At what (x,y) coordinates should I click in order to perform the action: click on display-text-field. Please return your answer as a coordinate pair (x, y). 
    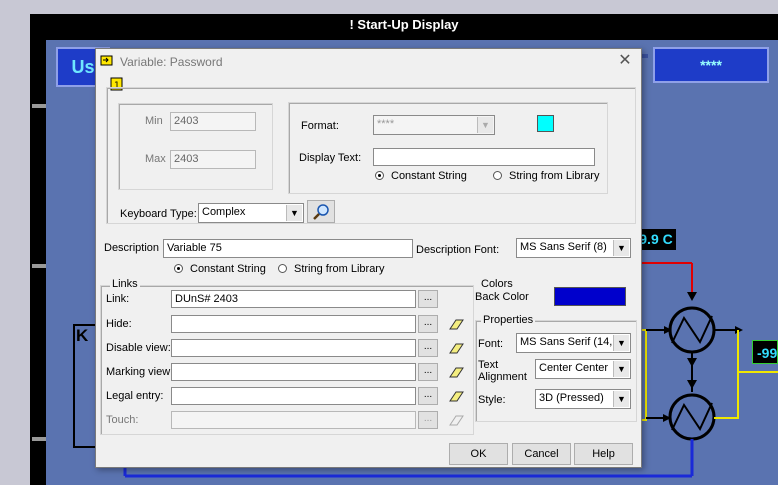
    Looking at the image, I should click on (484, 157).